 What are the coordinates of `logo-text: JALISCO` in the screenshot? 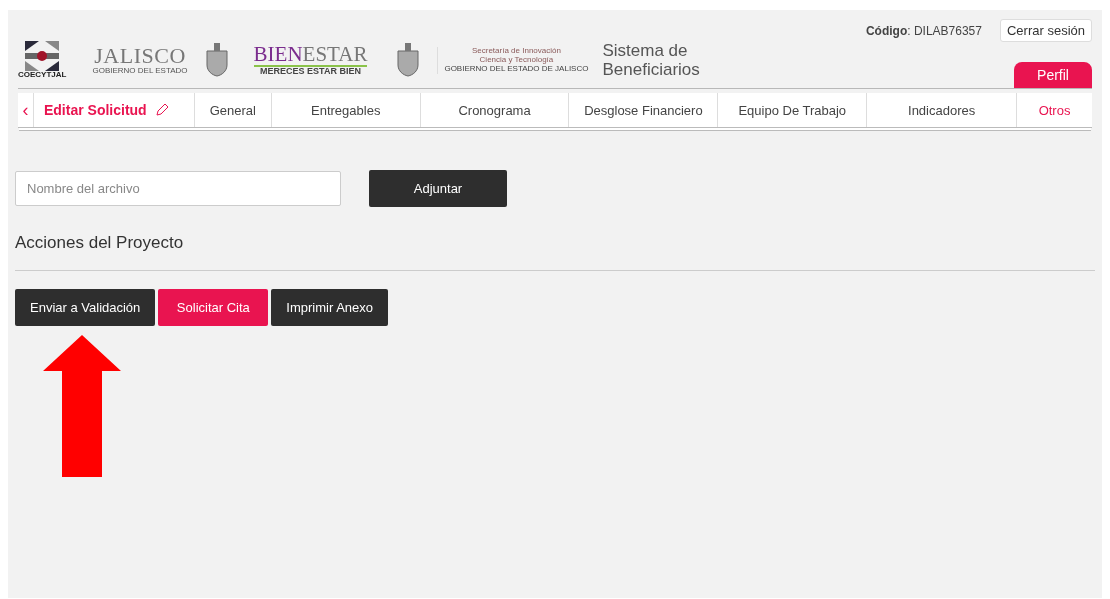 It's located at (140, 56).